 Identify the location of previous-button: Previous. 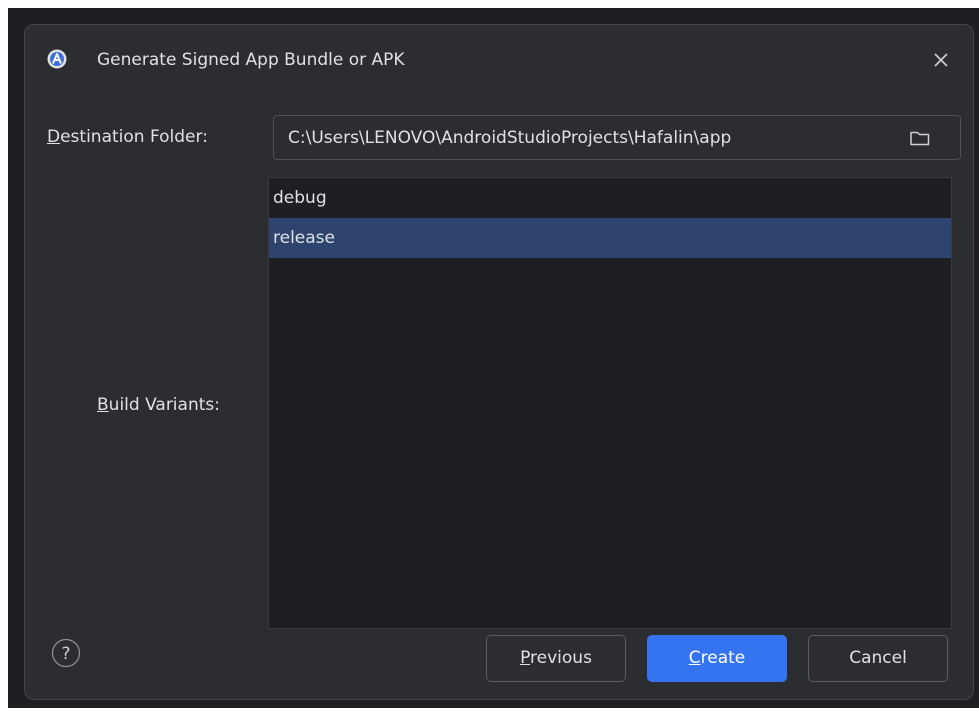
(556, 658).